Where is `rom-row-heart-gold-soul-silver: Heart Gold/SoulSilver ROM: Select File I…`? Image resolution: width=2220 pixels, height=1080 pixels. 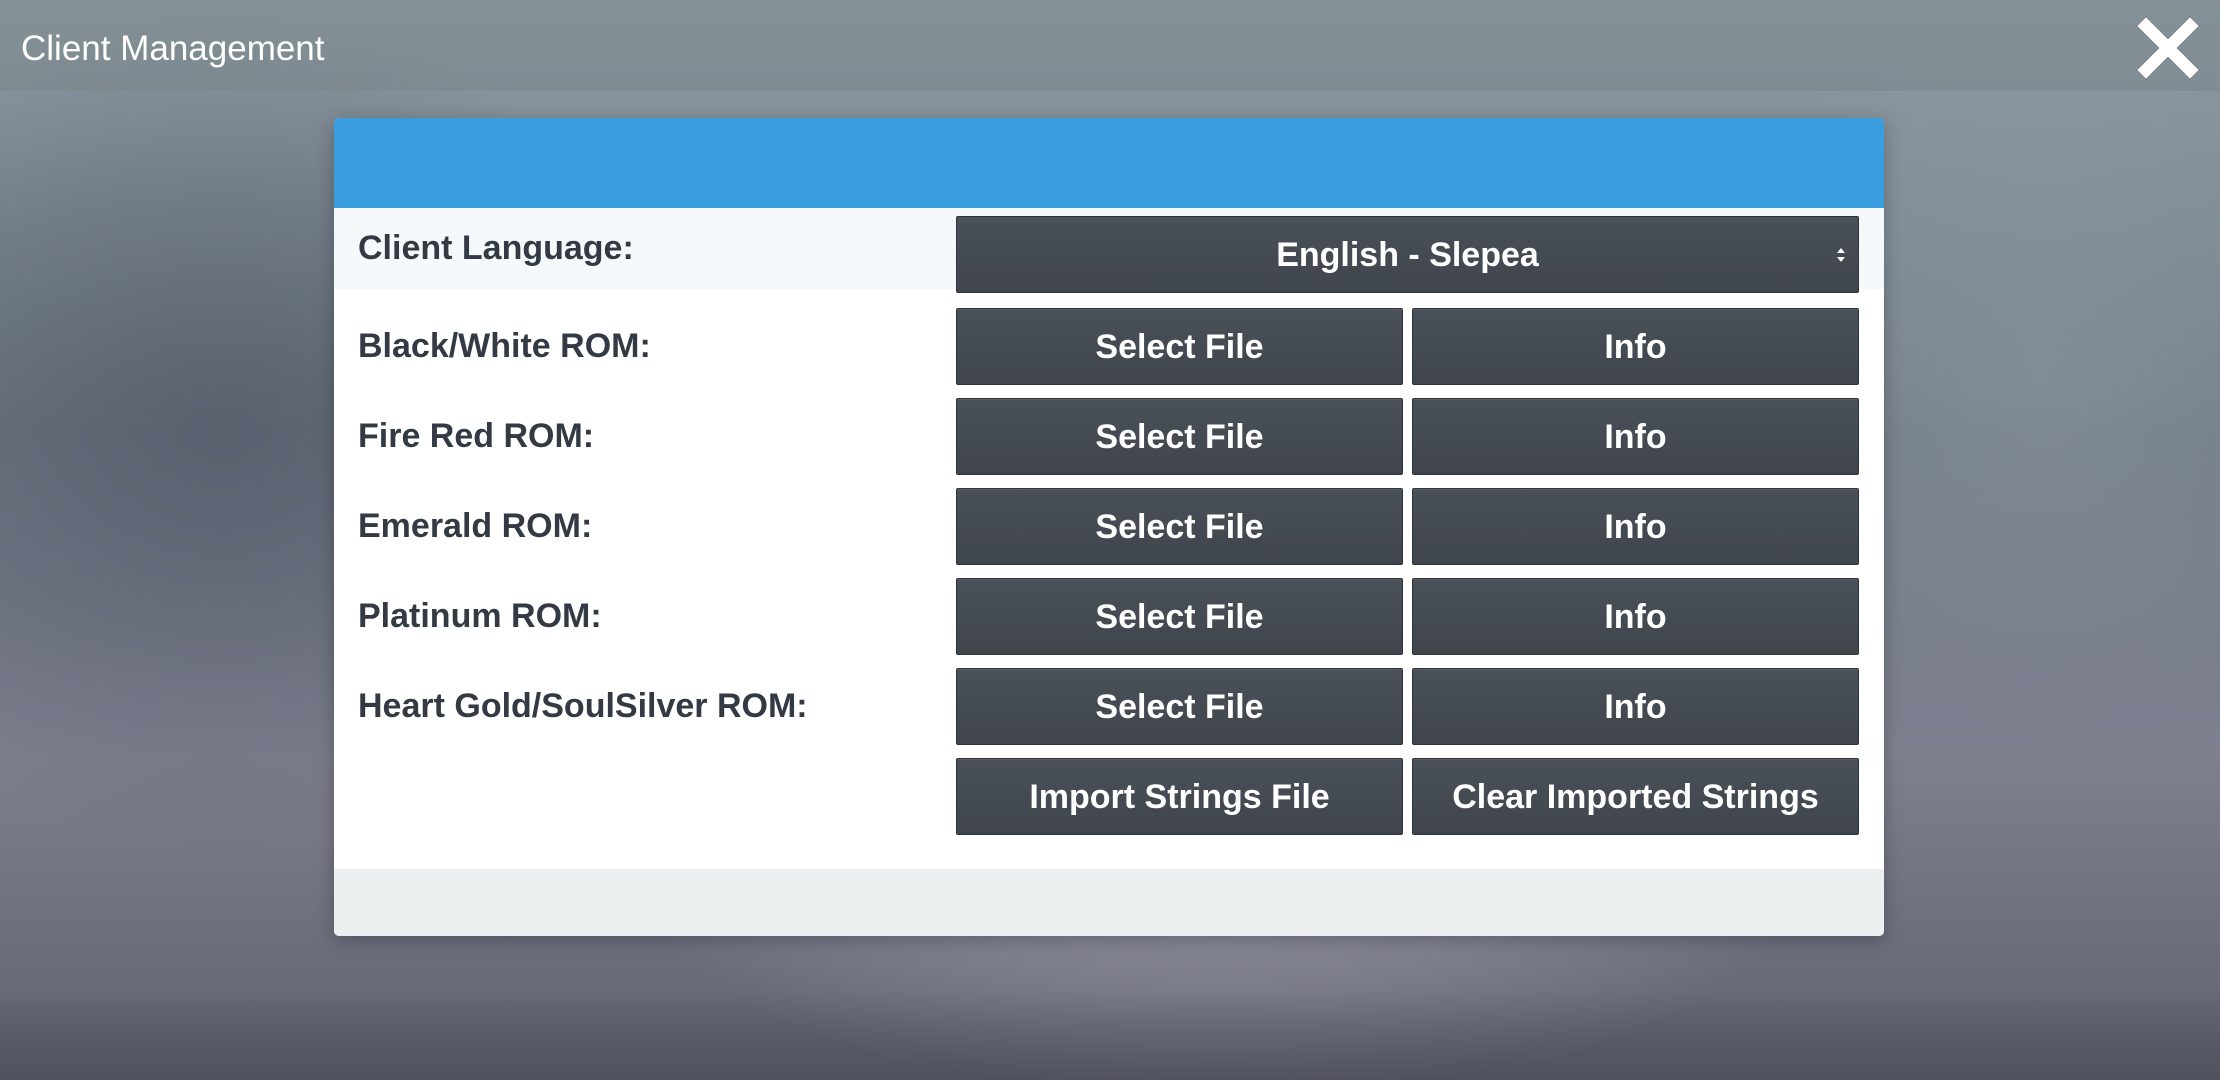 rom-row-heart-gold-soul-silver: Heart Gold/SoulSilver ROM: Select File I… is located at coordinates (1109, 706).